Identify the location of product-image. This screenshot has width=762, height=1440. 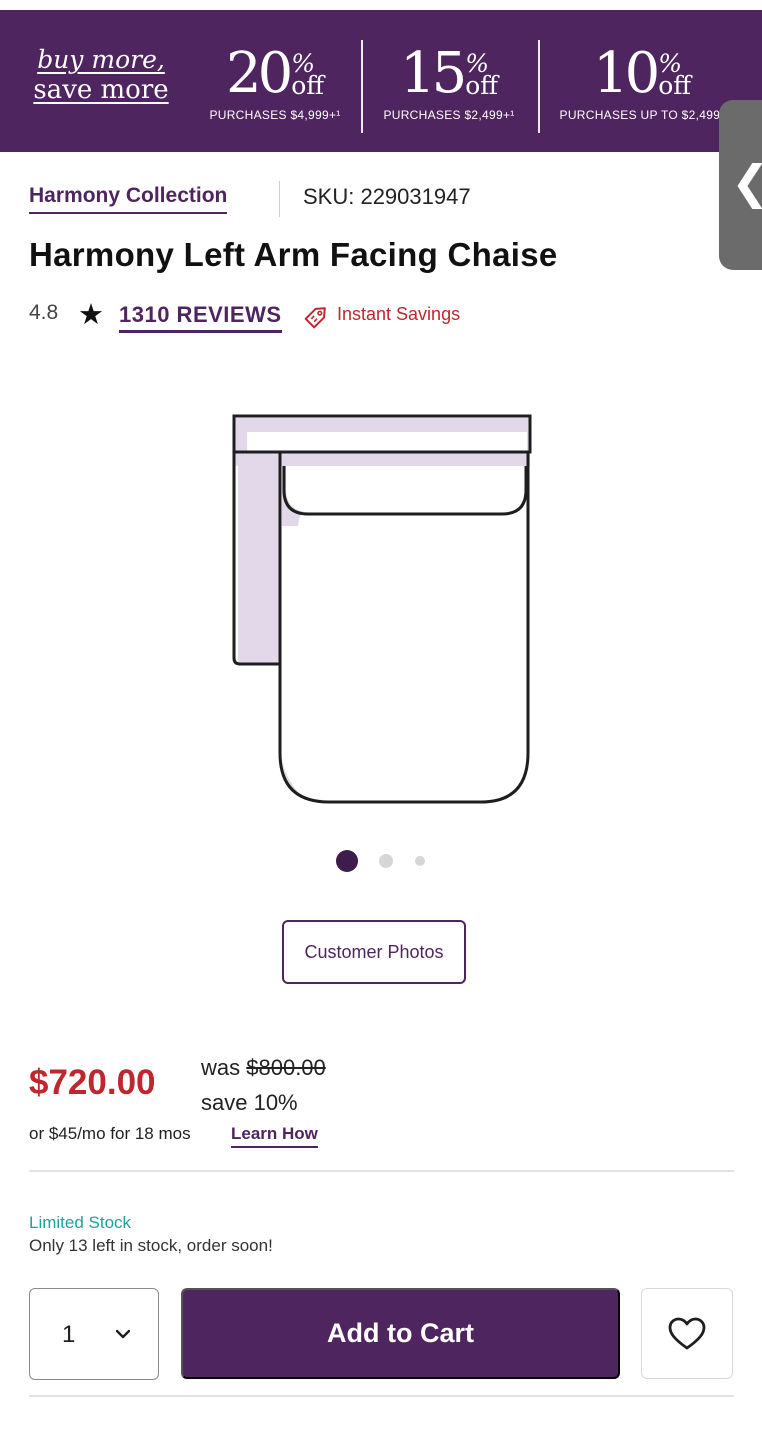
(381, 608).